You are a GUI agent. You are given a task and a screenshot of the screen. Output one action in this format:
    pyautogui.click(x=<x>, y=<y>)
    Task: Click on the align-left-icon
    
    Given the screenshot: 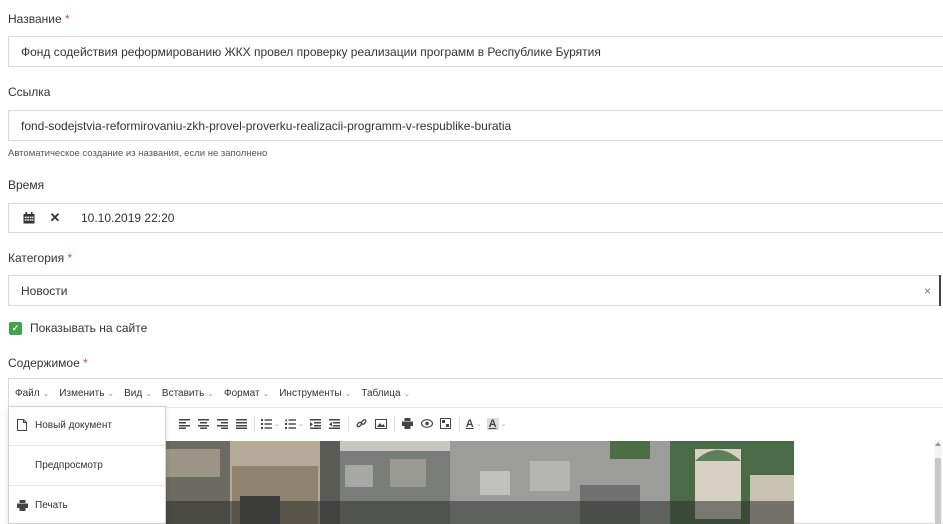 What is the action you would take?
    pyautogui.click(x=184, y=424)
    